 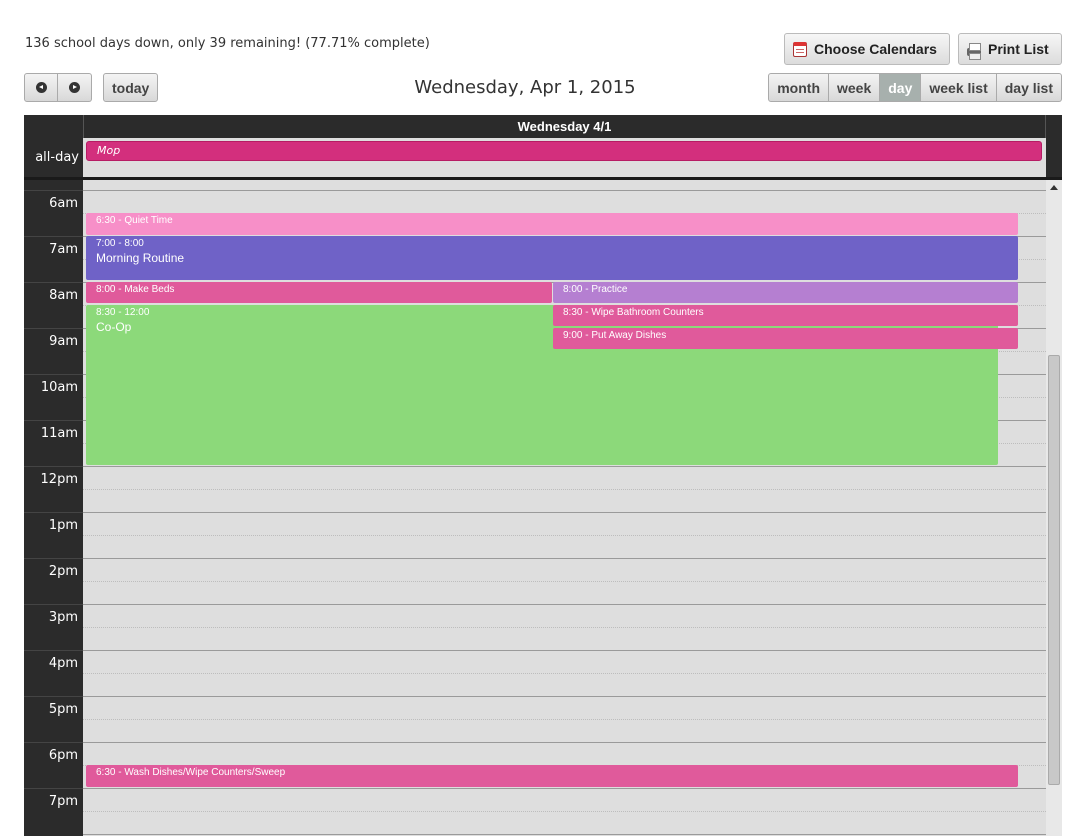 I want to click on time-label: 9am, so click(x=63, y=341).